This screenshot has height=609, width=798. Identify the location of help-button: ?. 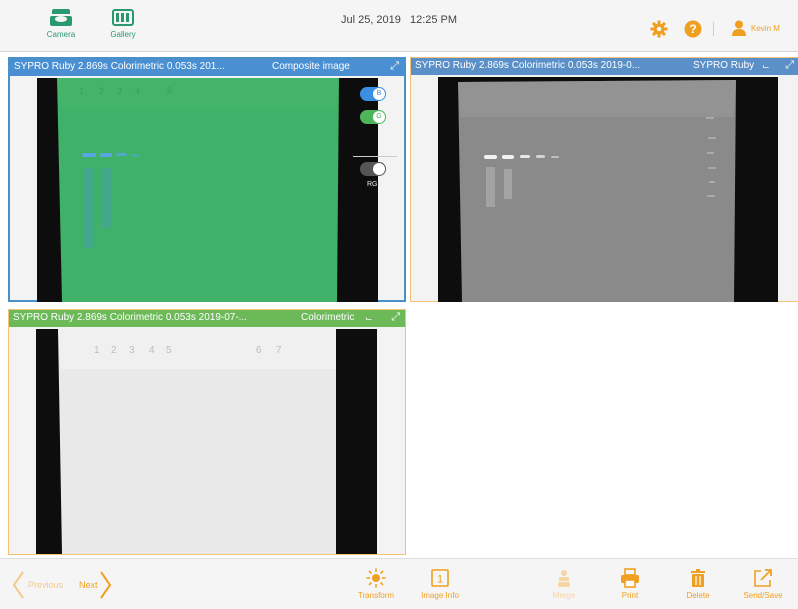
(693, 31).